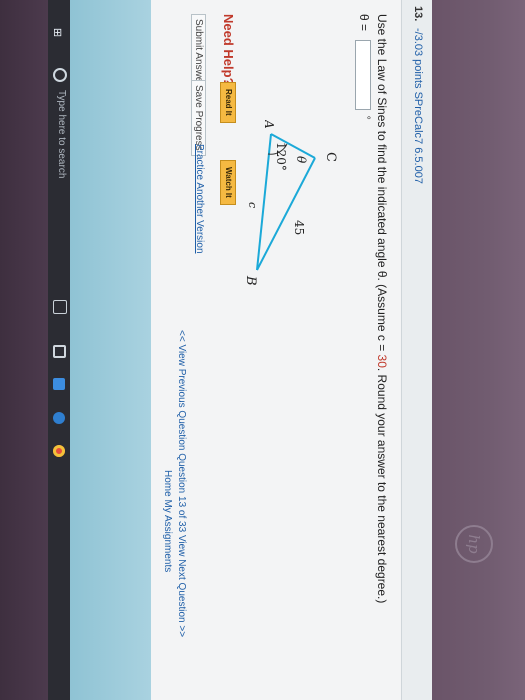  I want to click on watch-it-button: Watch It, so click(228, 182).